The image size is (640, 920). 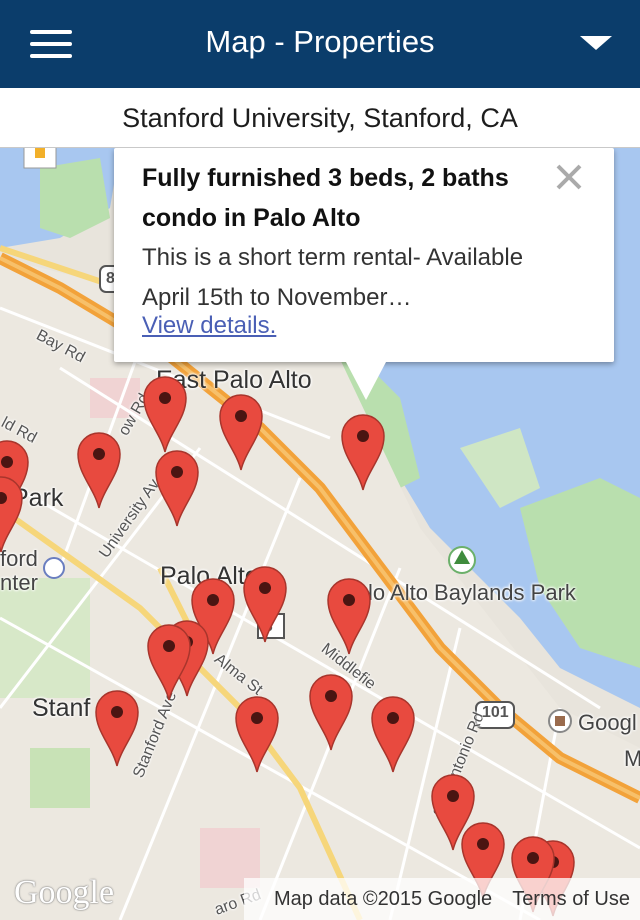 What do you see at coordinates (366, 381) in the screenshot?
I see `info-window-pointer` at bounding box center [366, 381].